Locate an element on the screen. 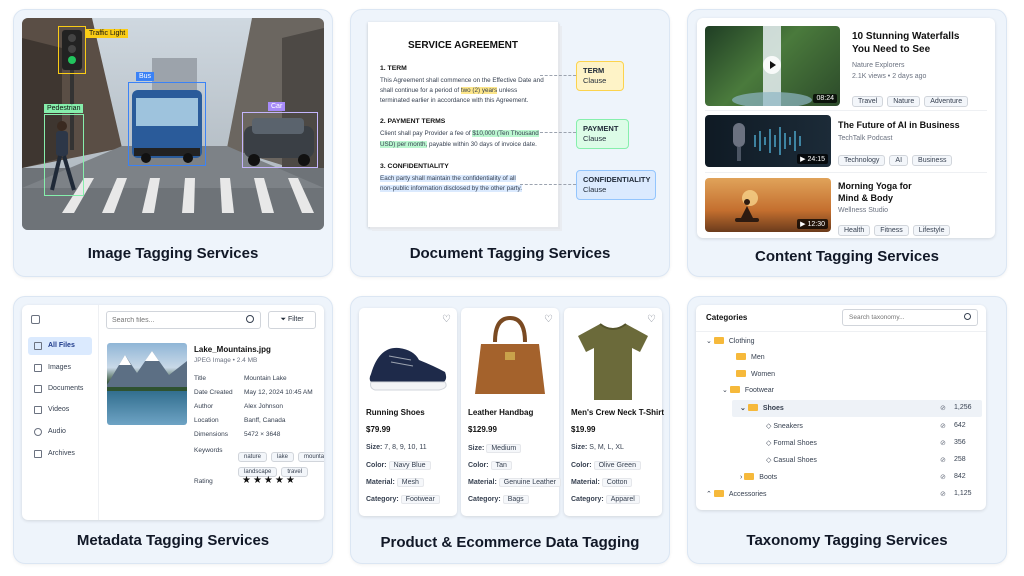  card-title: Image Tagging Services is located at coordinates (173, 253).